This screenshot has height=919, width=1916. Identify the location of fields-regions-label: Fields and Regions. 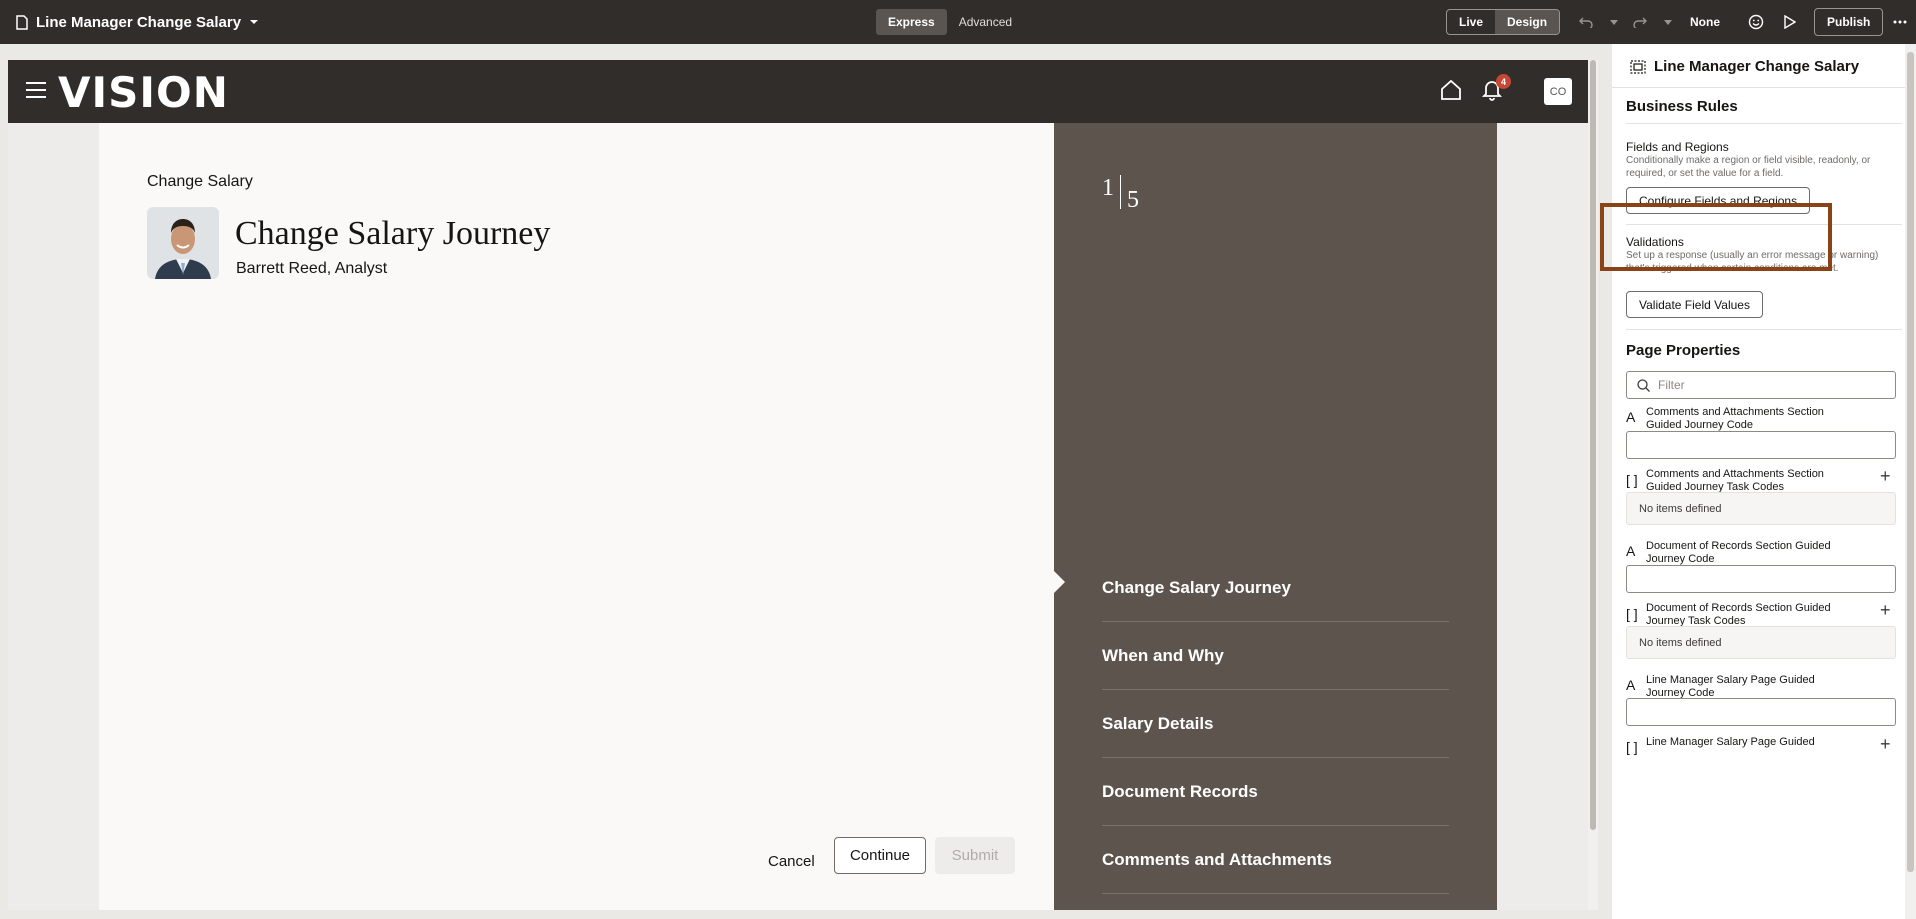
(1677, 147).